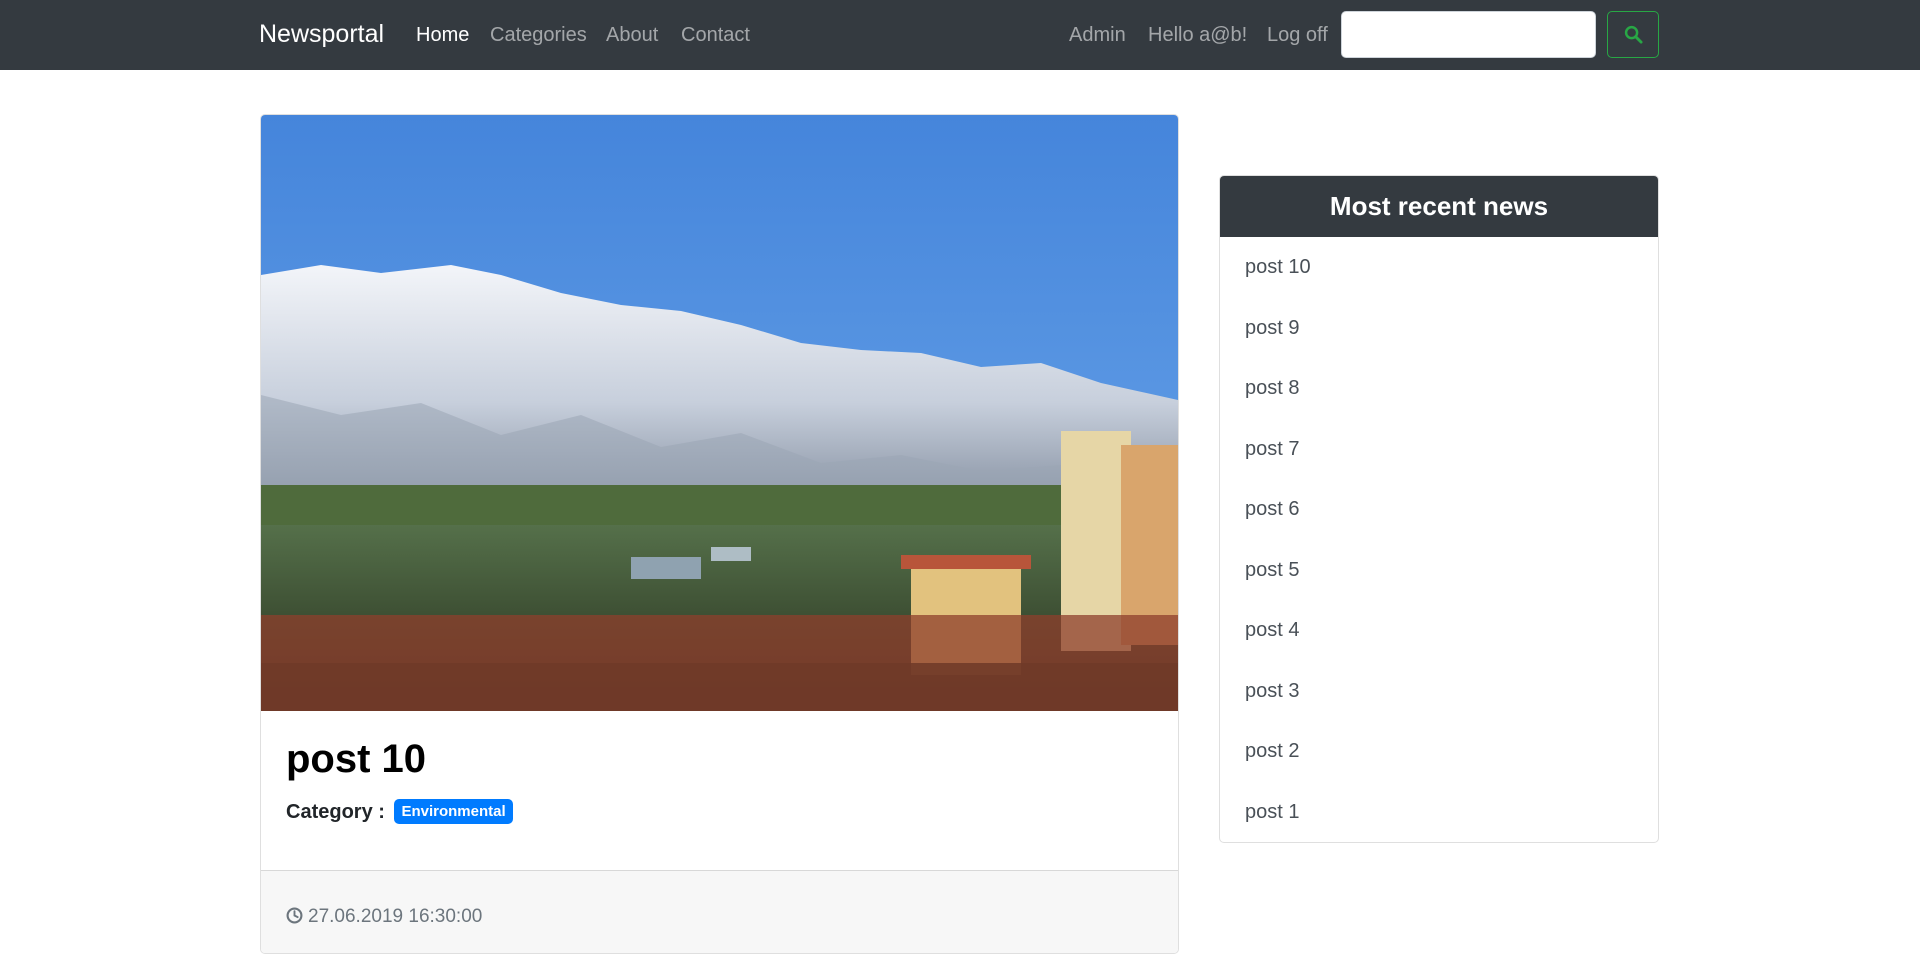 The height and width of the screenshot is (954, 1920). I want to click on sidebar-title: Most recent news, so click(1439, 206).